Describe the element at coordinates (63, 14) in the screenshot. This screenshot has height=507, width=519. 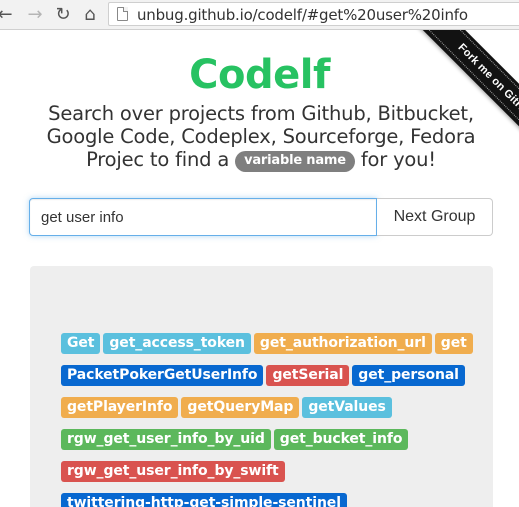
I see `reload-icon: ↻` at that location.